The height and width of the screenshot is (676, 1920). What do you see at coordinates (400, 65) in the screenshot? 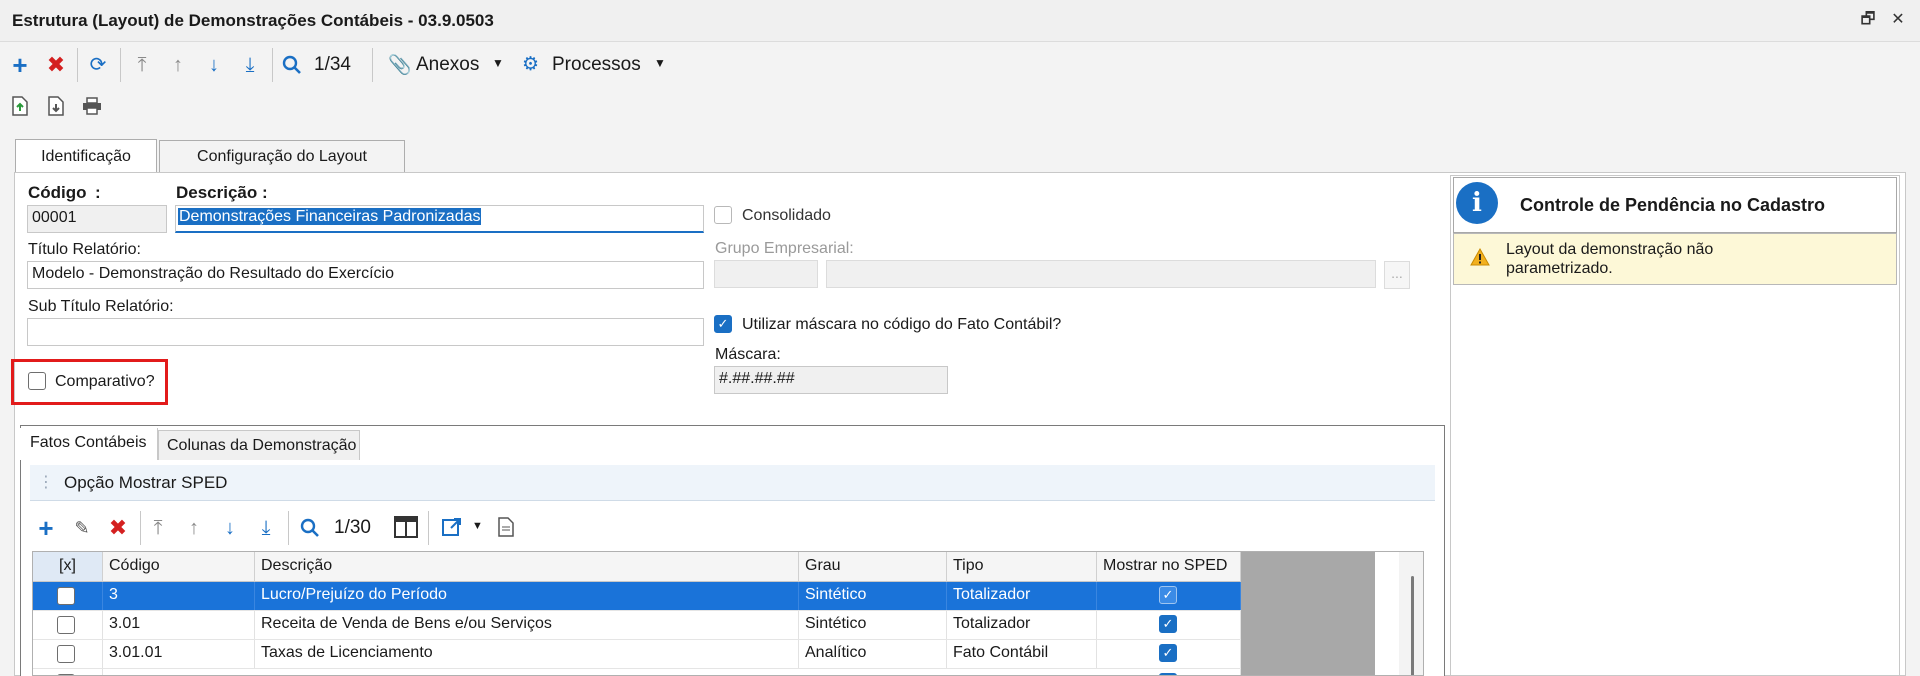
I see `paperclip-icon: 📎` at bounding box center [400, 65].